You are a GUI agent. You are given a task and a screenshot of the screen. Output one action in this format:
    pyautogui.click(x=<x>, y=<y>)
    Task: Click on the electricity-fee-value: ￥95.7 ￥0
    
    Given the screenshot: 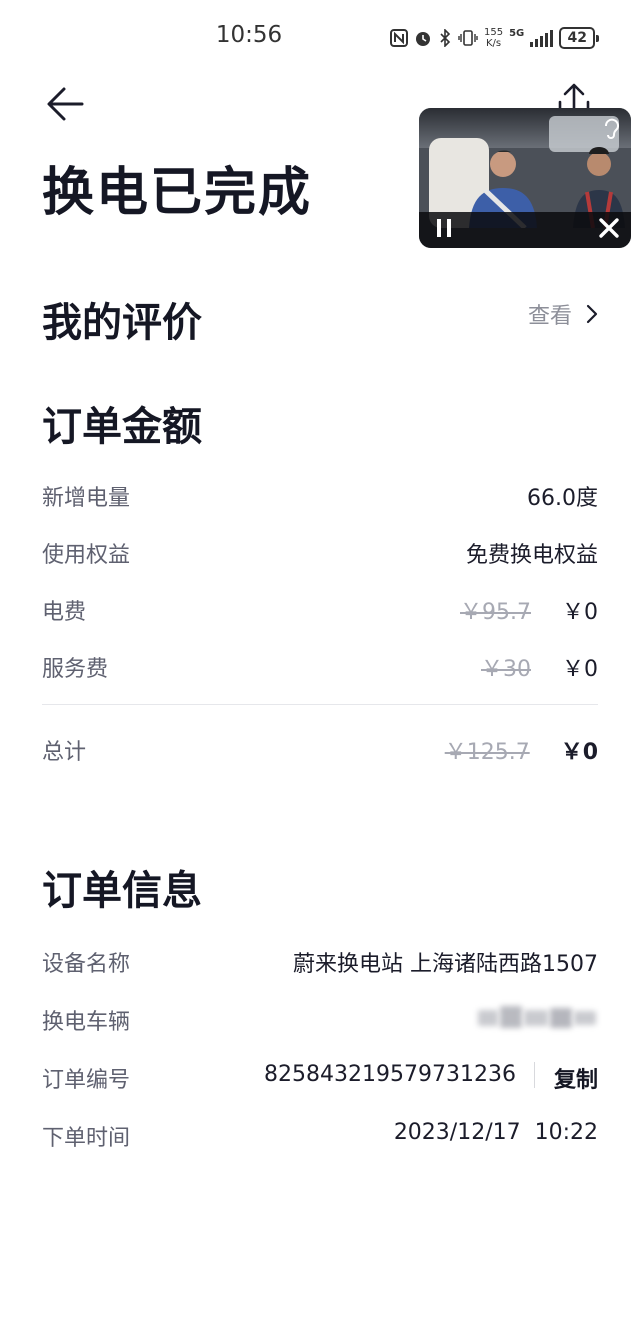 What is the action you would take?
    pyautogui.click(x=529, y=610)
    